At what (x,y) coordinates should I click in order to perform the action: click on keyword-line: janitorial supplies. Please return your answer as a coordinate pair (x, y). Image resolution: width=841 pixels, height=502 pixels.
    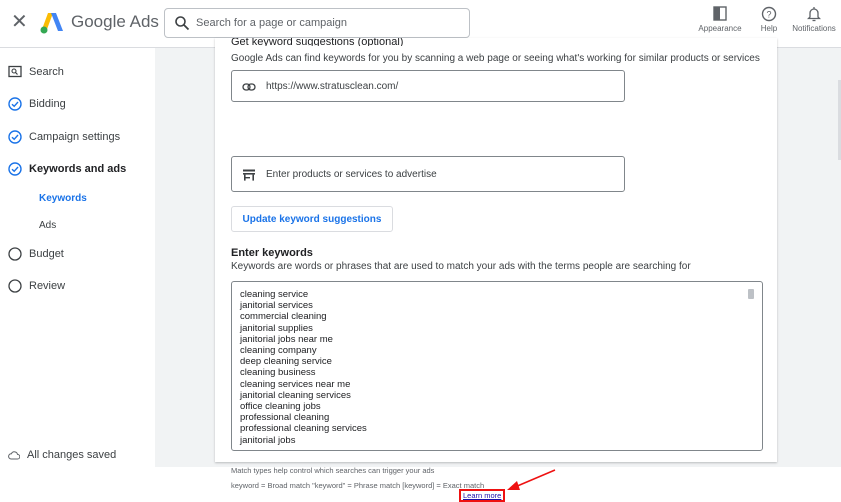
    Looking at the image, I should click on (276, 328).